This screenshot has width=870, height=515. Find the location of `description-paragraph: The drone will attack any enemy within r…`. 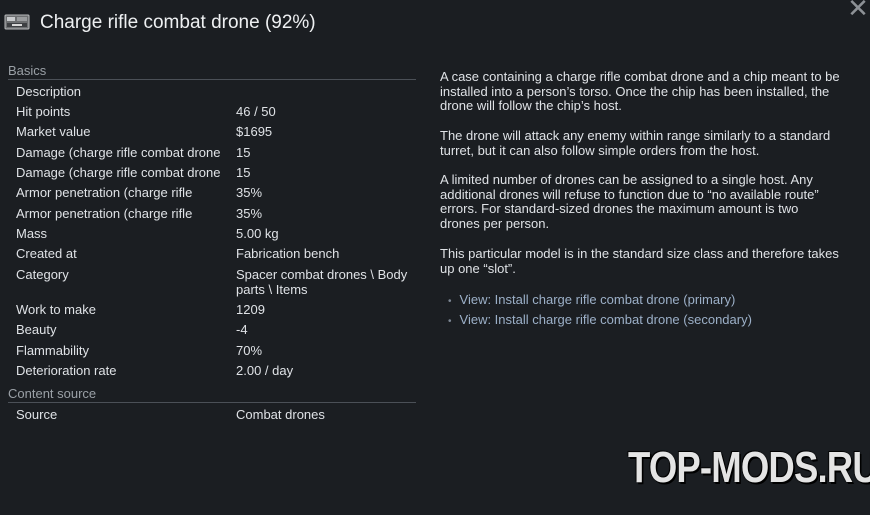

description-paragraph: The drone will attack any enemy within r… is located at coordinates (635, 143).